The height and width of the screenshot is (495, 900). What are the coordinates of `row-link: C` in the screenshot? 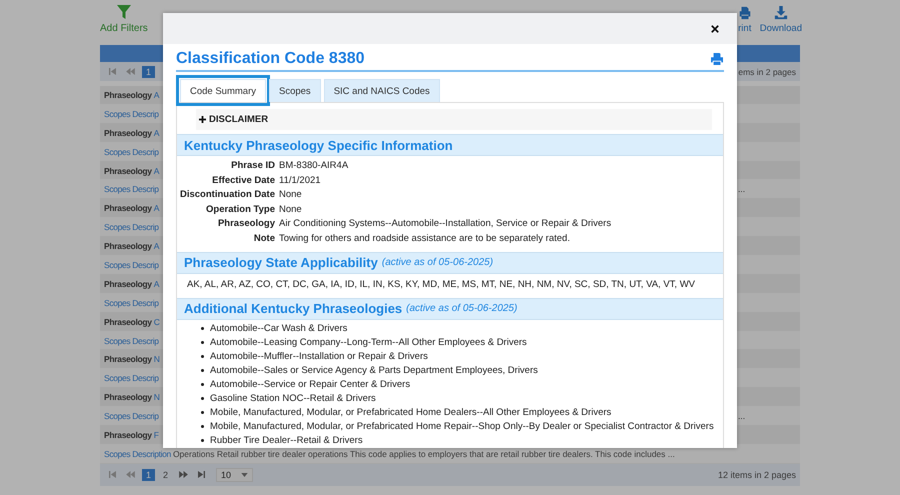 It's located at (157, 321).